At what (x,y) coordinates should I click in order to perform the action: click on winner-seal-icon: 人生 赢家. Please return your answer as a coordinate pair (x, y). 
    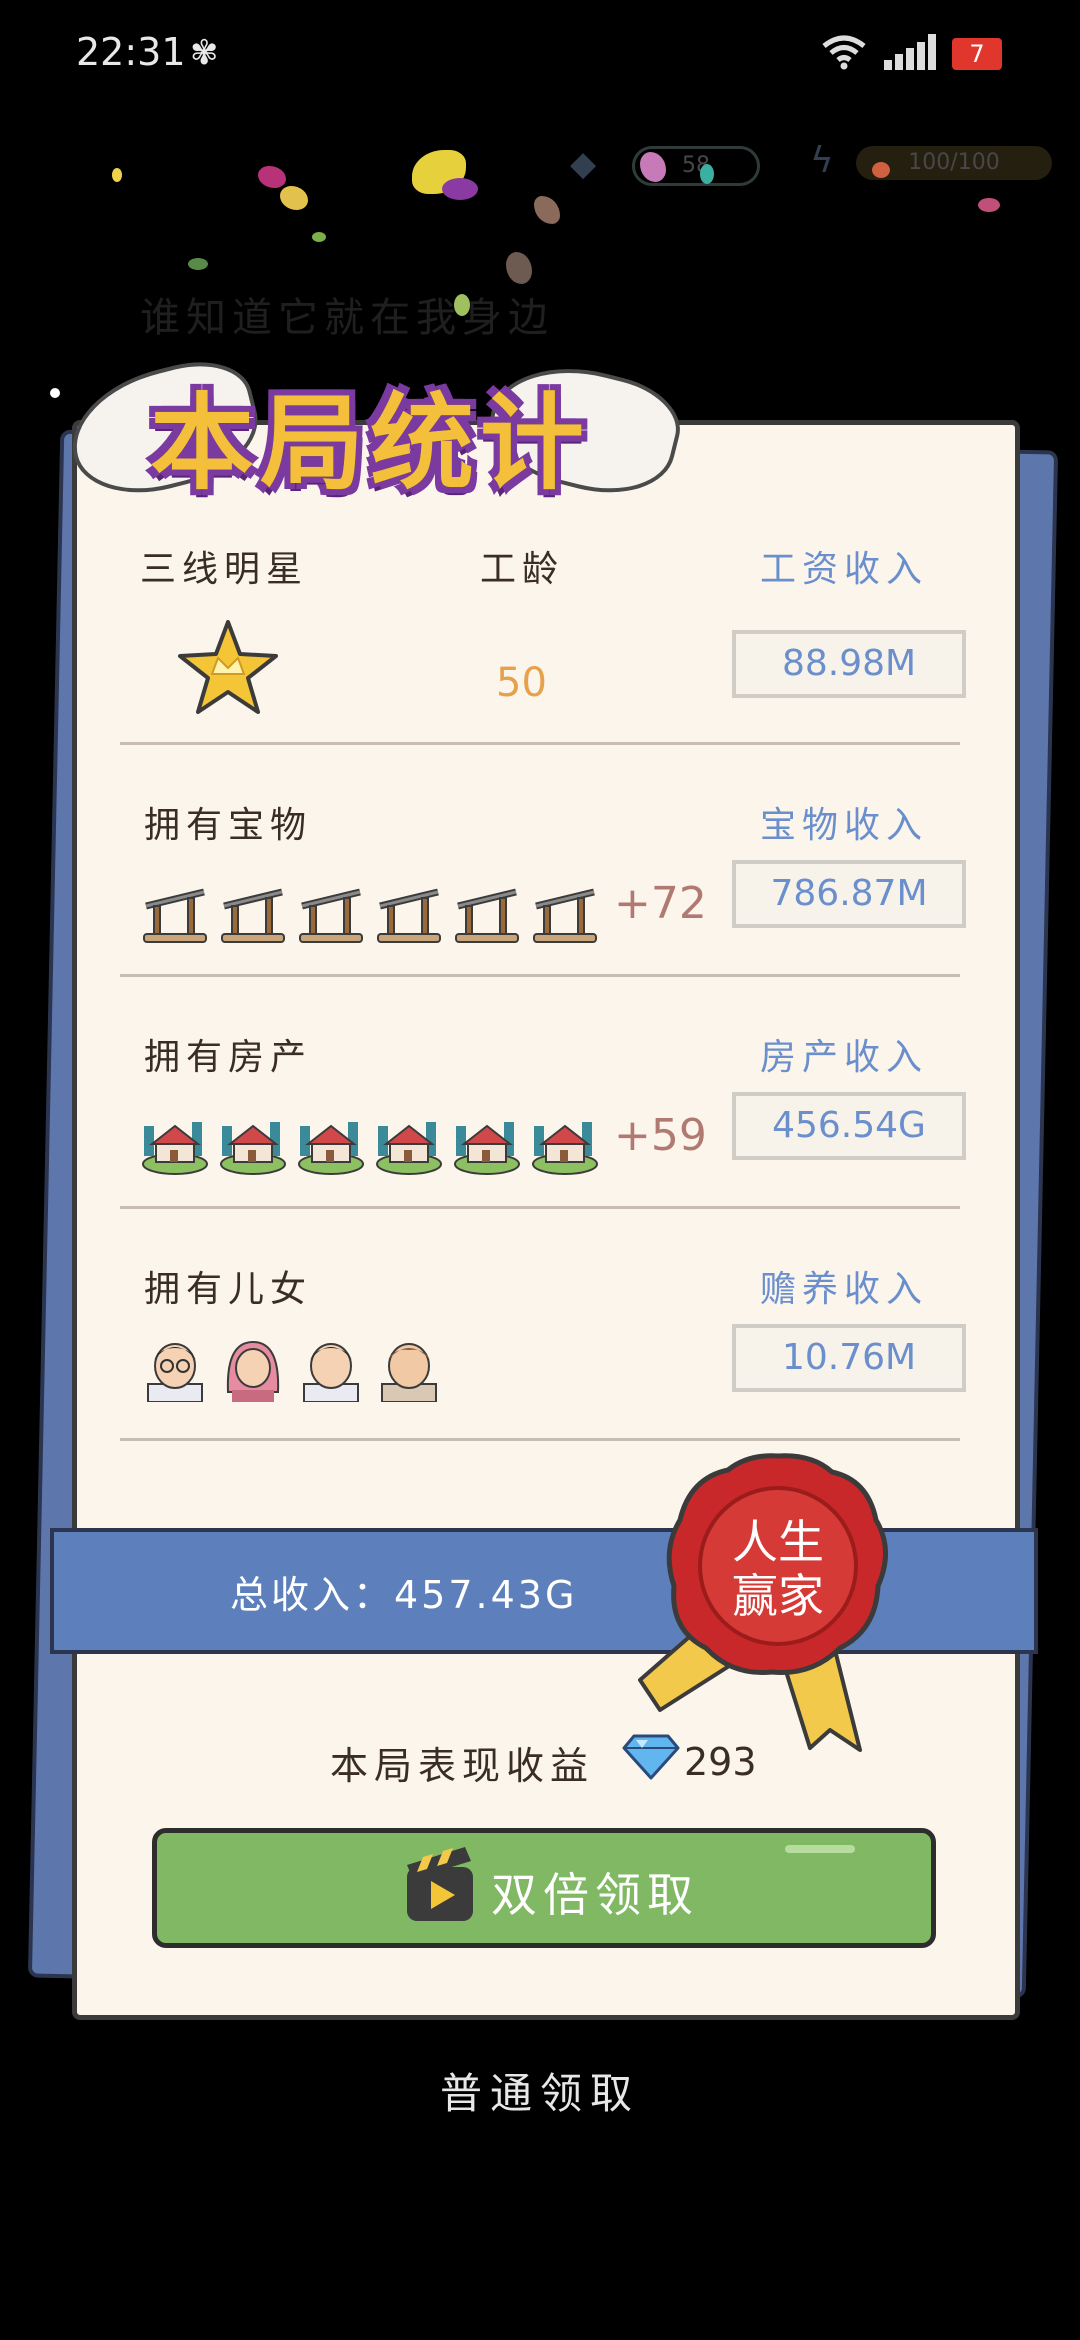
    Looking at the image, I should click on (777, 1564).